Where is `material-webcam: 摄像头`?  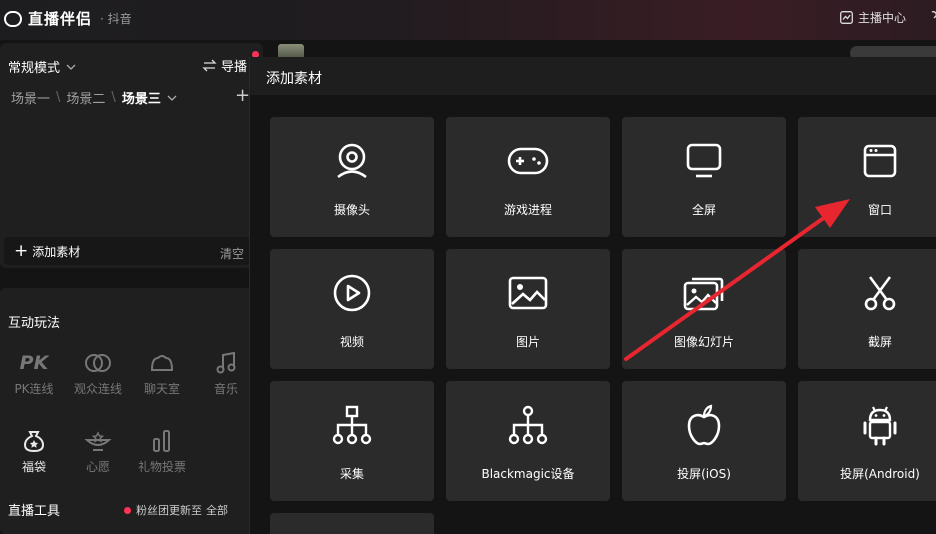 material-webcam: 摄像头 is located at coordinates (352, 177).